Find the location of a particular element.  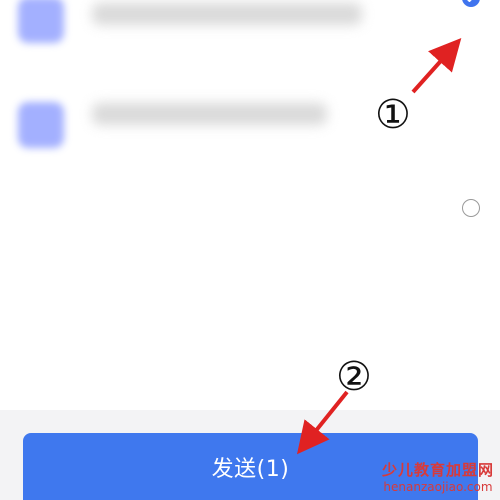

select-checkbox-unchecked is located at coordinates (471, 208).